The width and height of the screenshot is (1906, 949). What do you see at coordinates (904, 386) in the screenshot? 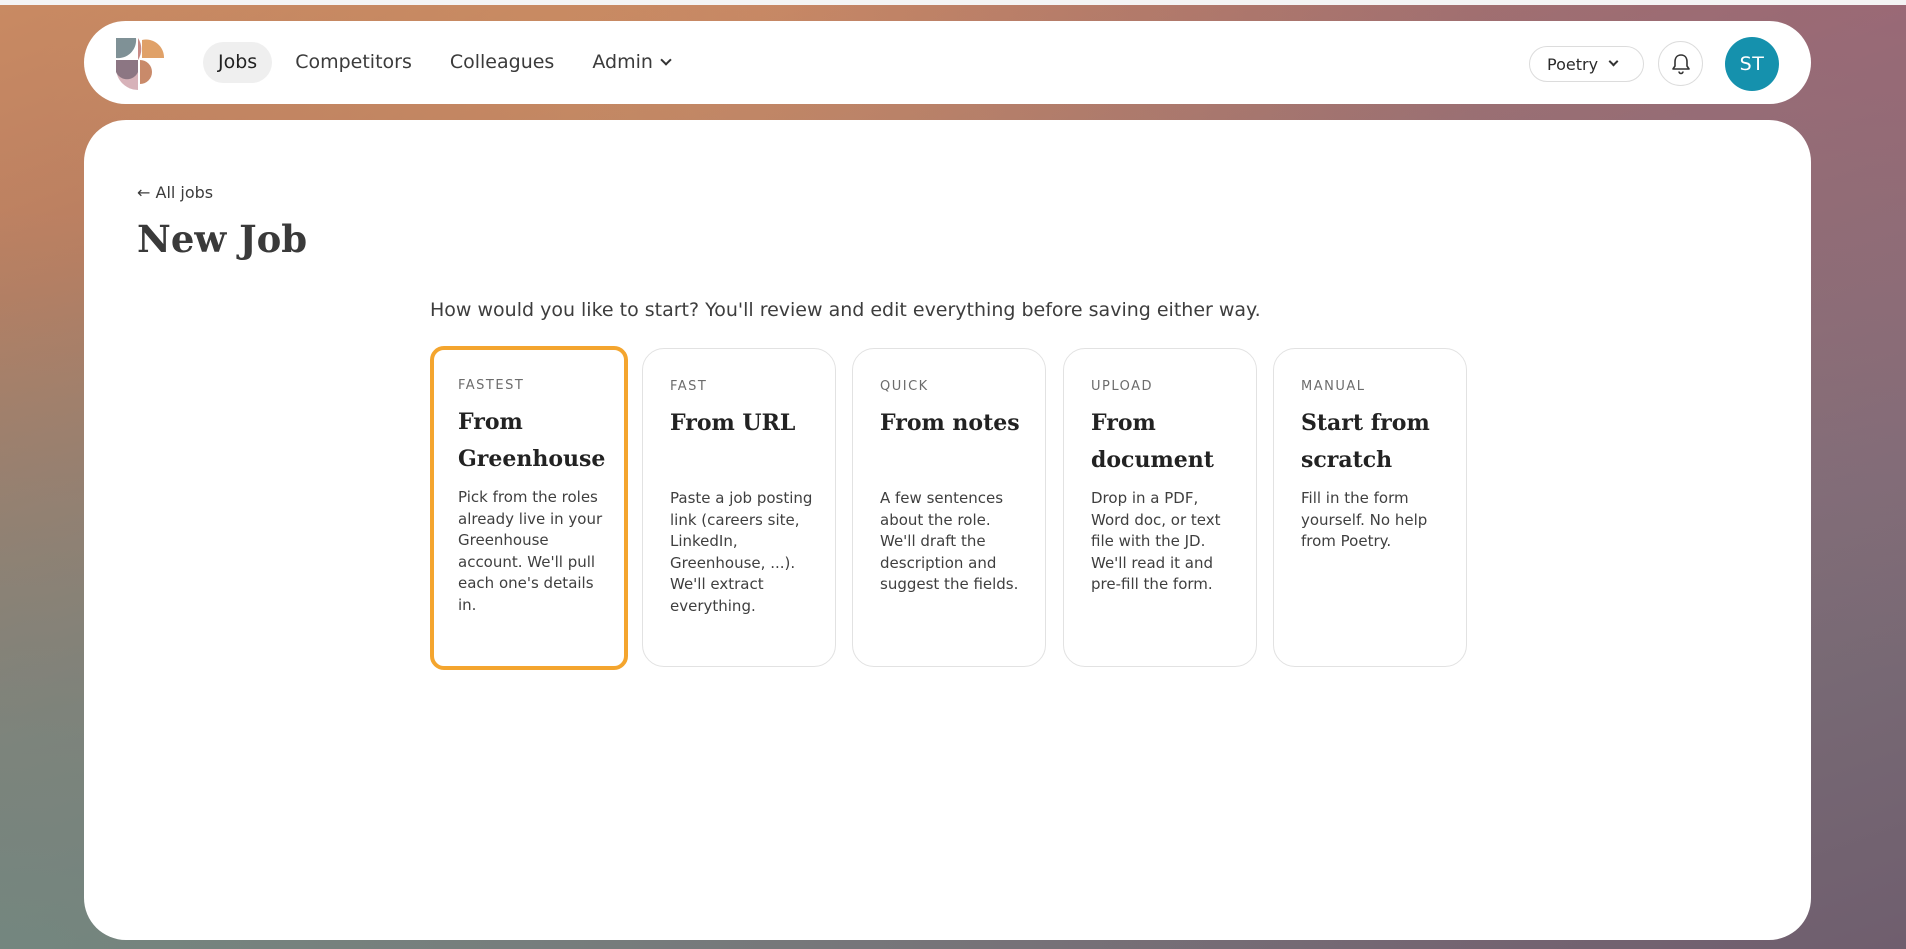
I see `option-kicker: QUICK` at bounding box center [904, 386].